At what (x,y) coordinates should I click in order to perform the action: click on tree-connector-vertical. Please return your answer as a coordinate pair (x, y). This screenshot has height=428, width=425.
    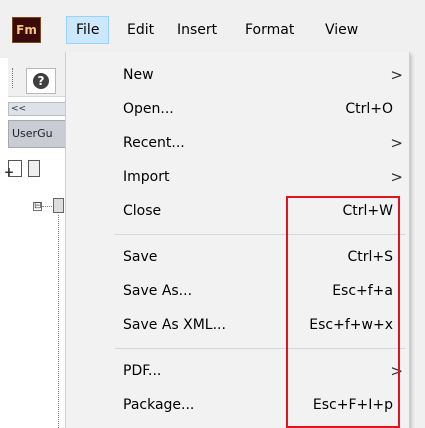
    Looking at the image, I should click on (58, 321).